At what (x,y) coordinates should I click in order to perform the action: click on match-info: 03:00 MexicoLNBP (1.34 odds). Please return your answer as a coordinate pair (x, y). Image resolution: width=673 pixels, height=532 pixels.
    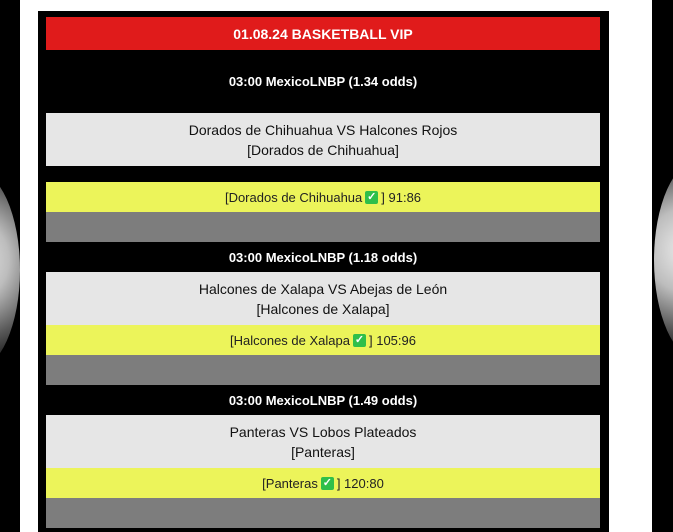
    Looking at the image, I should click on (323, 81).